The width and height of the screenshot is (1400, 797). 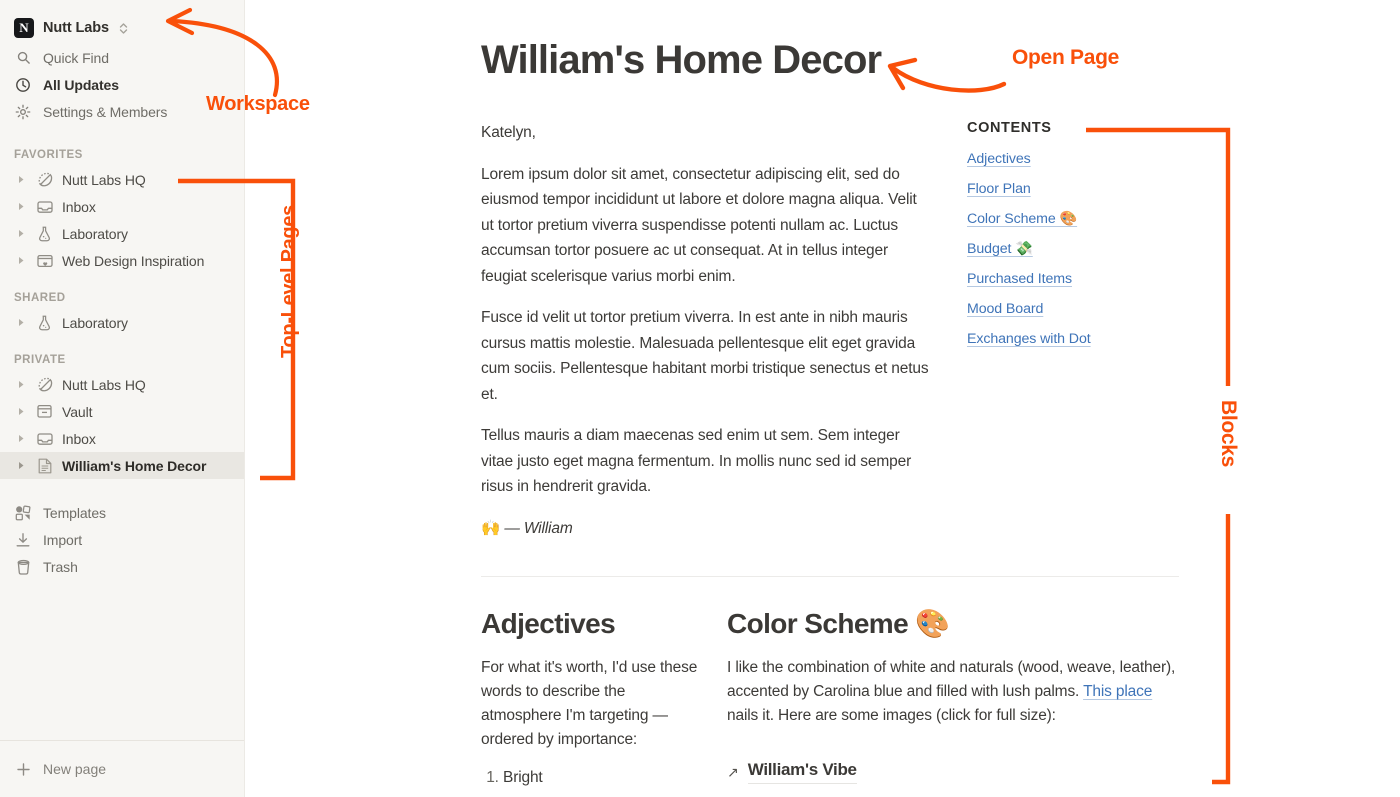 I want to click on toc-link-floor-plan: Floor Plan, so click(x=1102, y=189).